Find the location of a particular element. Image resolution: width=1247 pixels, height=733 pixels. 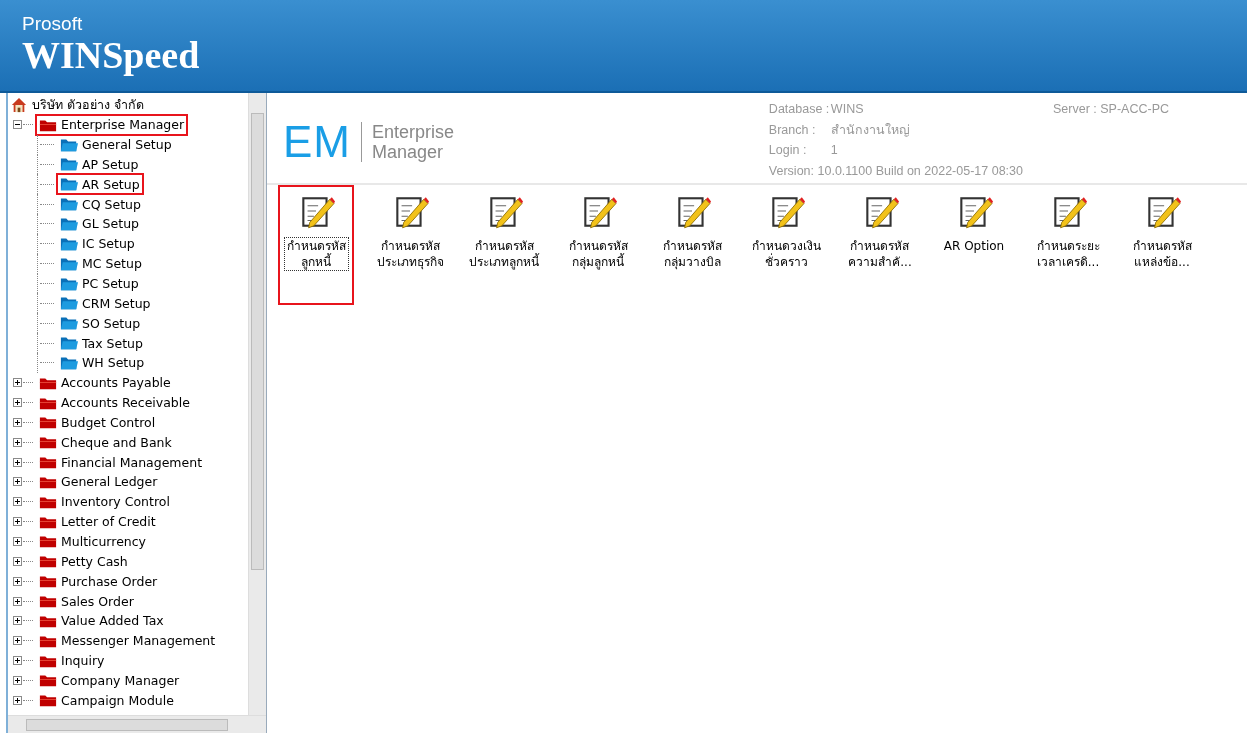

info-label: Login : is located at coordinates (788, 150).